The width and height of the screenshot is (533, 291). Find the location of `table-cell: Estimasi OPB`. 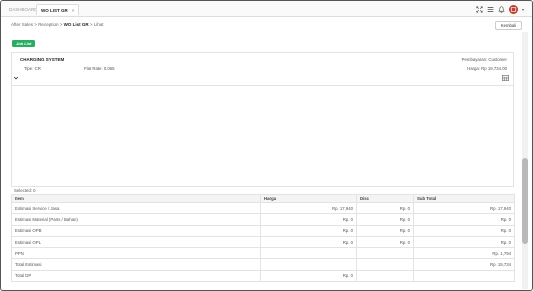

table-cell: Estimasi OPB is located at coordinates (136, 230).